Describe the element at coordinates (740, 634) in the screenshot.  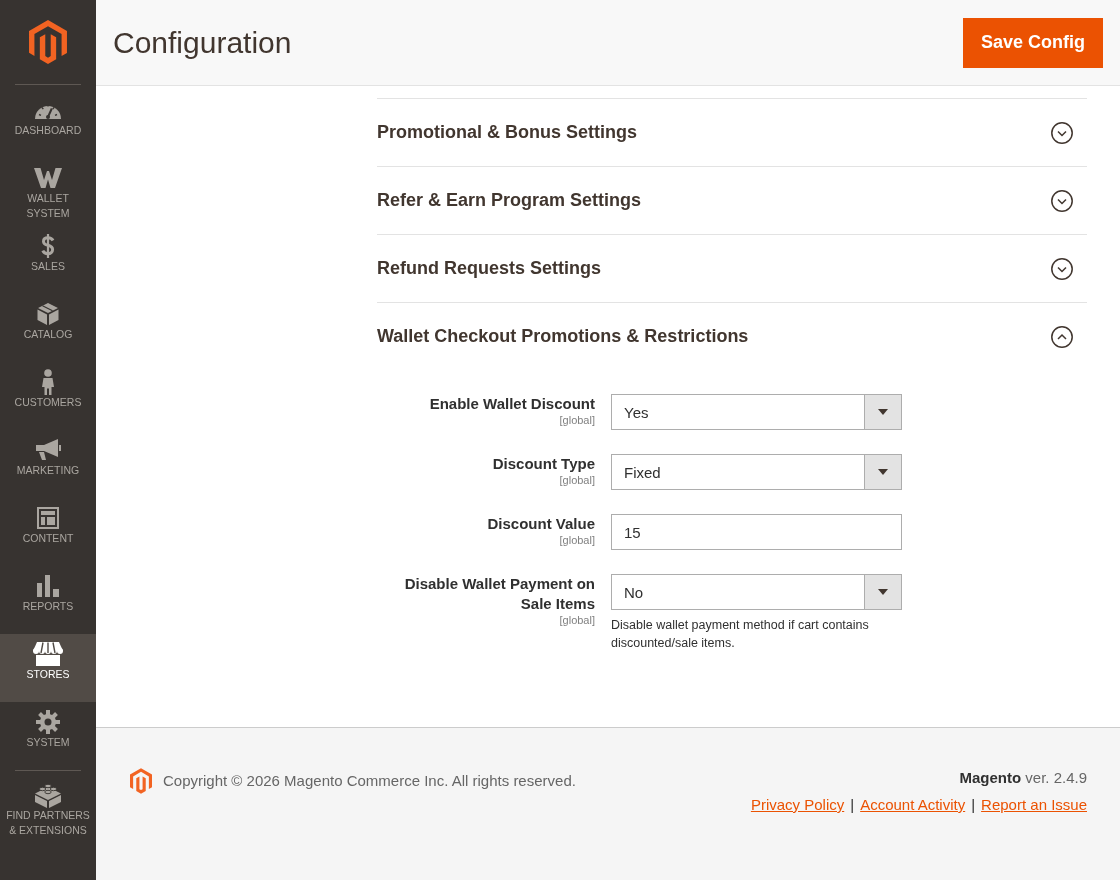
I see `field-note: Disable wallet payment method if cart contains discounted/sale items.` at that location.